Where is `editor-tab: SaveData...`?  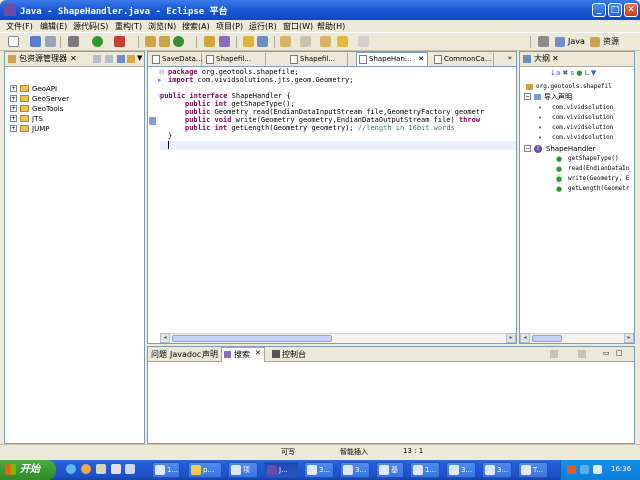
editor-tab: SaveData... is located at coordinates (176, 59).